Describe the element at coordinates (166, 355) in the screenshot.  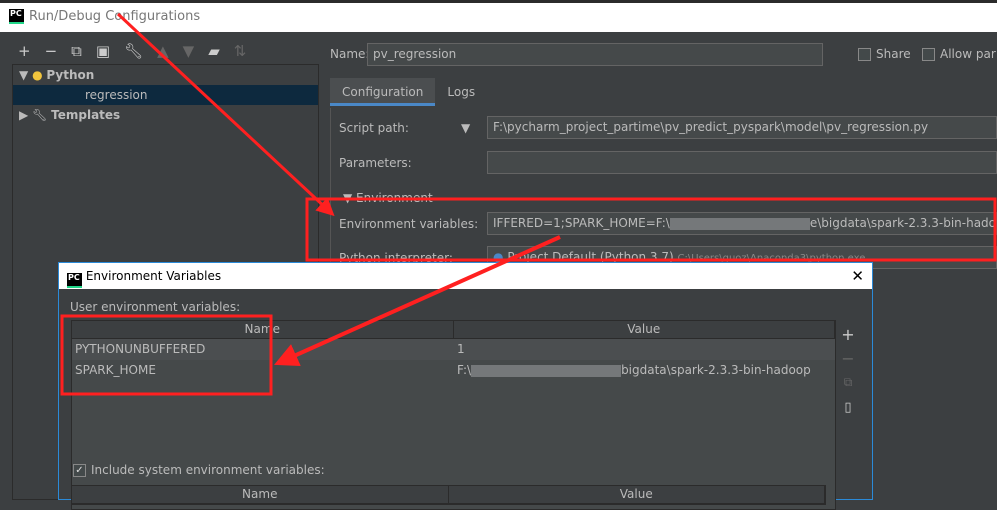
I see `highlight-box-env-names` at that location.